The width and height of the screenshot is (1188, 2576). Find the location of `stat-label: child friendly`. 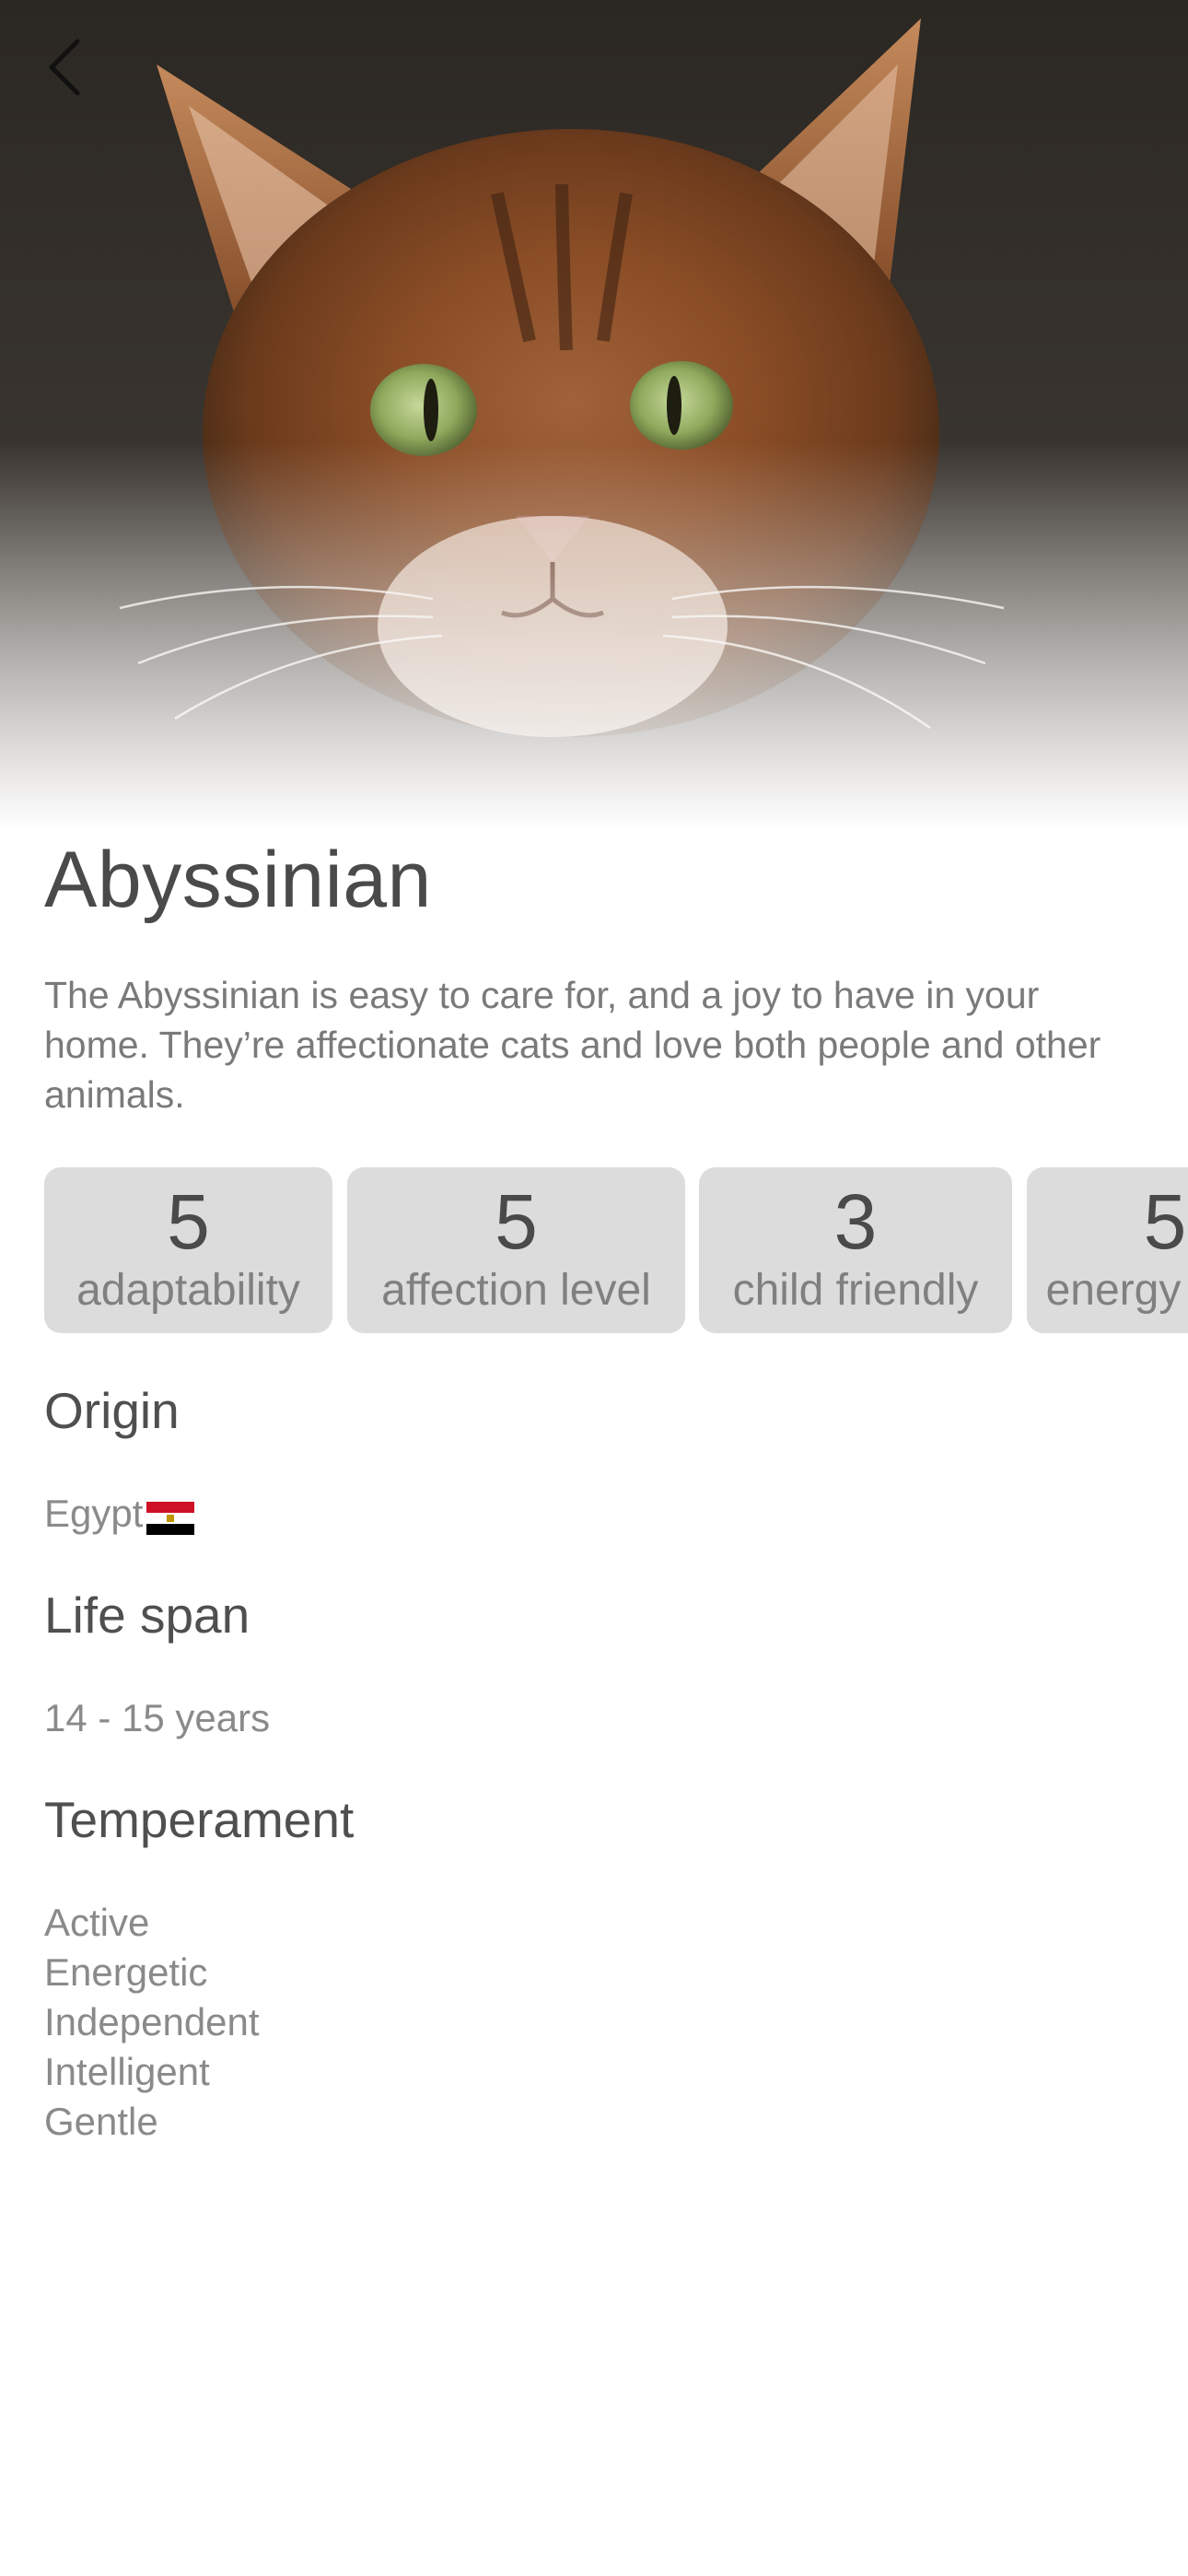

stat-label: child friendly is located at coordinates (855, 1290).